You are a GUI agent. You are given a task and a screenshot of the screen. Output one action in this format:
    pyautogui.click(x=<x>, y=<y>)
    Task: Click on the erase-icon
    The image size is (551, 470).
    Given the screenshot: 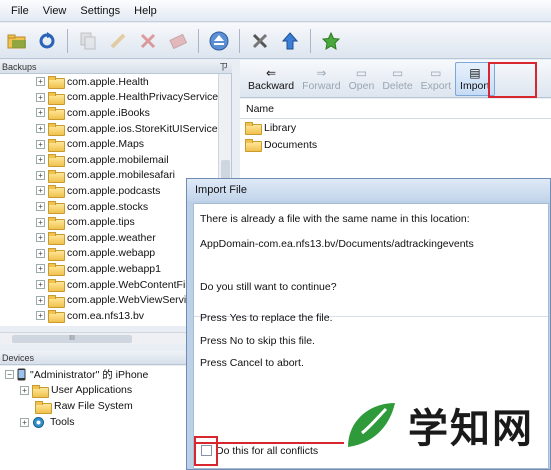 What is the action you would take?
    pyautogui.click(x=178, y=41)
    